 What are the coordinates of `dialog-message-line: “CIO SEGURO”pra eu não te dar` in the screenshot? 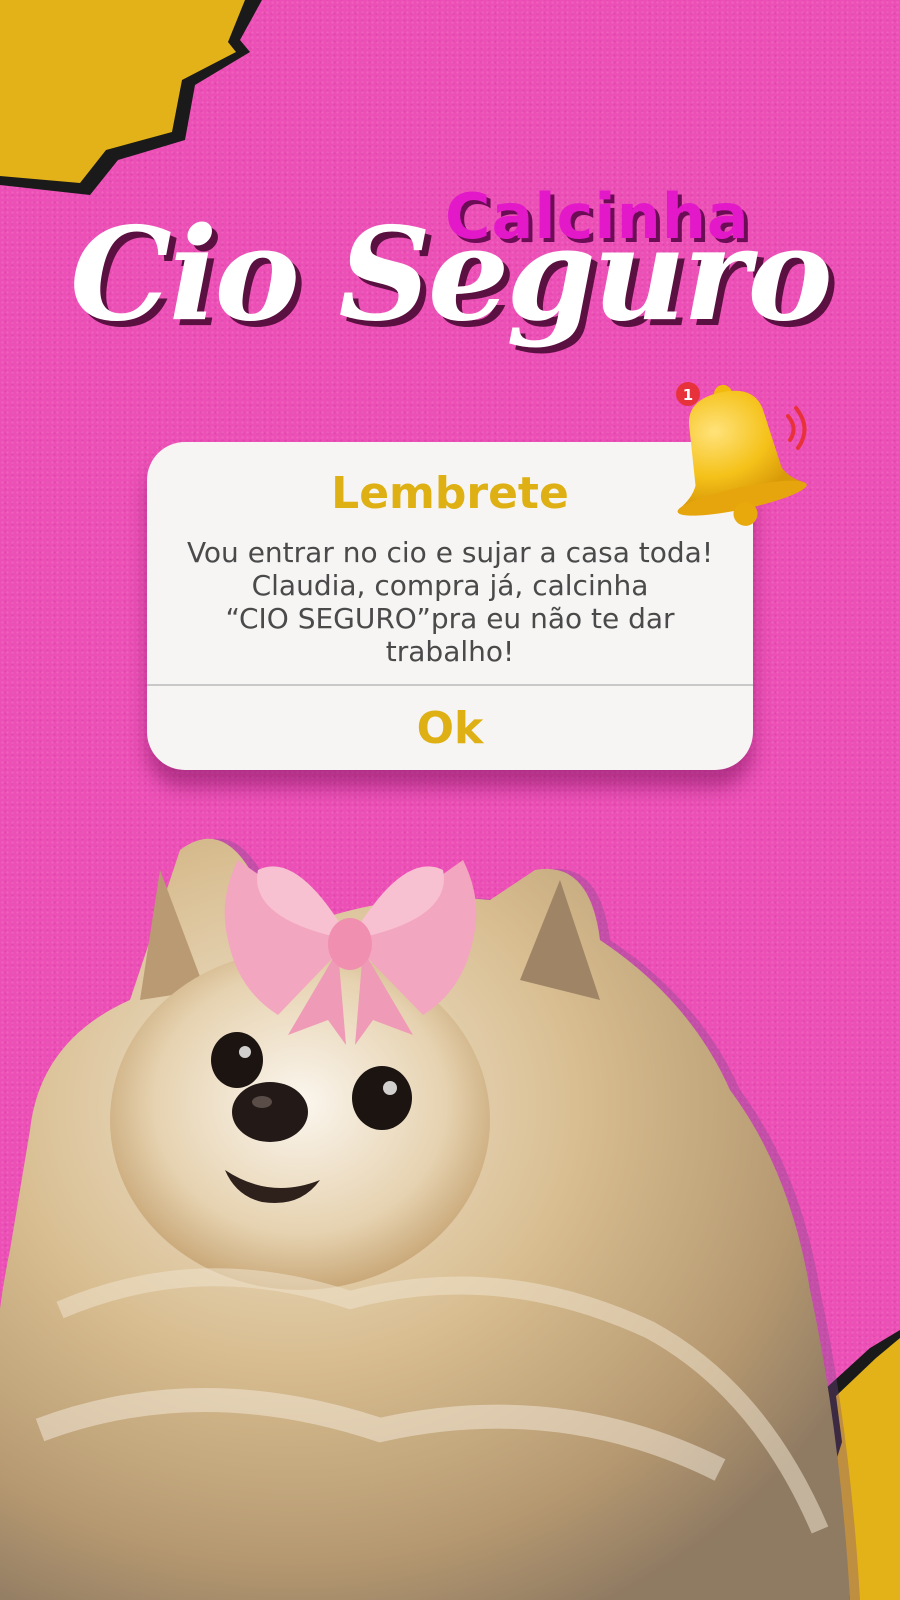 It's located at (450, 618).